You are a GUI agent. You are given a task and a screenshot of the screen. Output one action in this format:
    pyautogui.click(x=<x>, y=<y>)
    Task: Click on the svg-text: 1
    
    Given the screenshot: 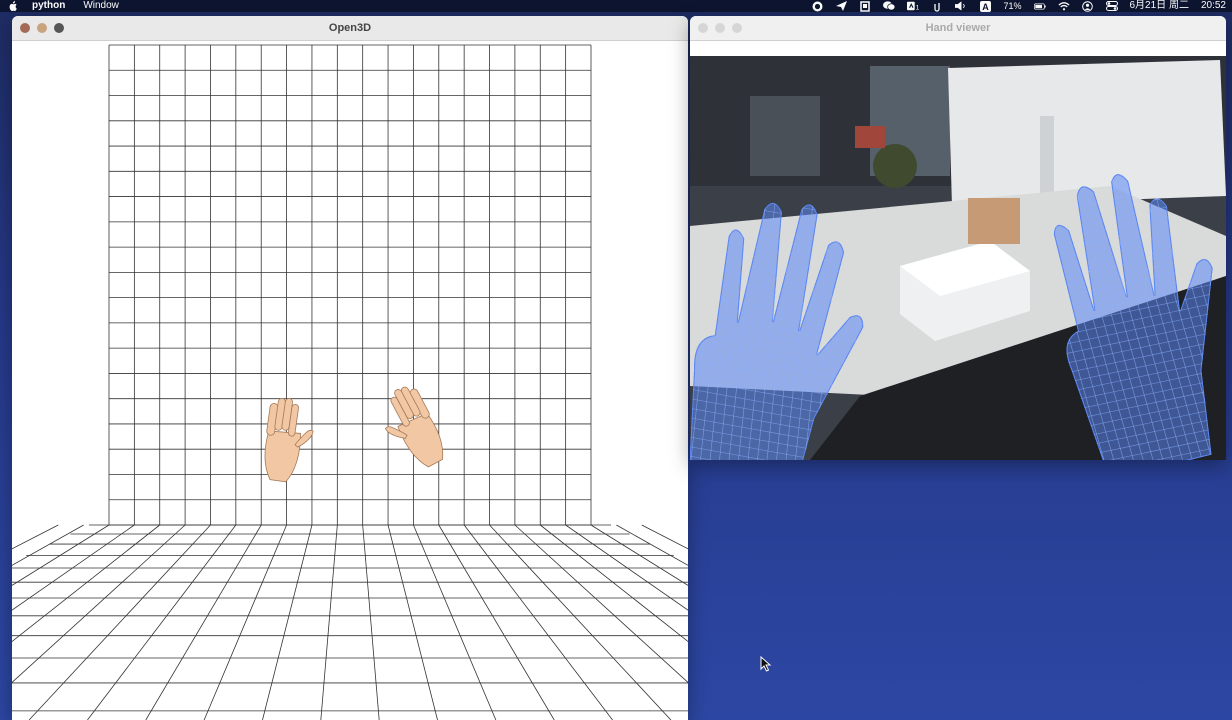 What is the action you would take?
    pyautogui.click(x=917, y=7)
    